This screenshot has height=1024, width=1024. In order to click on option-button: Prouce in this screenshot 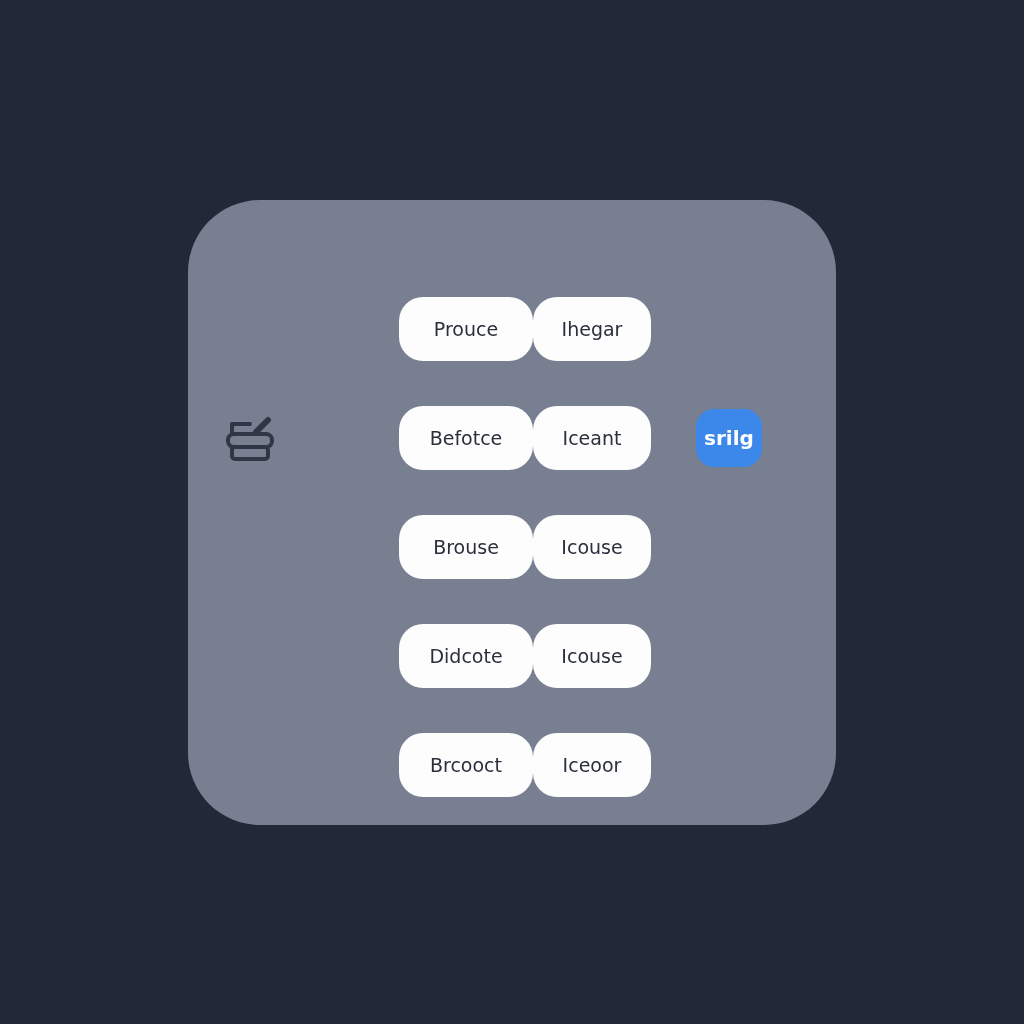, I will do `click(466, 328)`.